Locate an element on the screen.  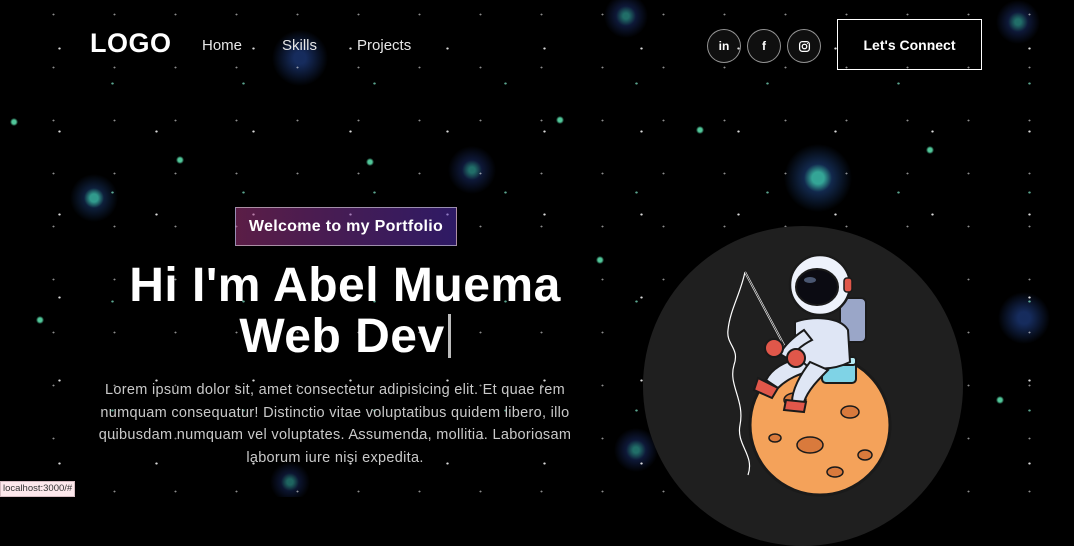
logo: LOGO is located at coordinates (131, 43).